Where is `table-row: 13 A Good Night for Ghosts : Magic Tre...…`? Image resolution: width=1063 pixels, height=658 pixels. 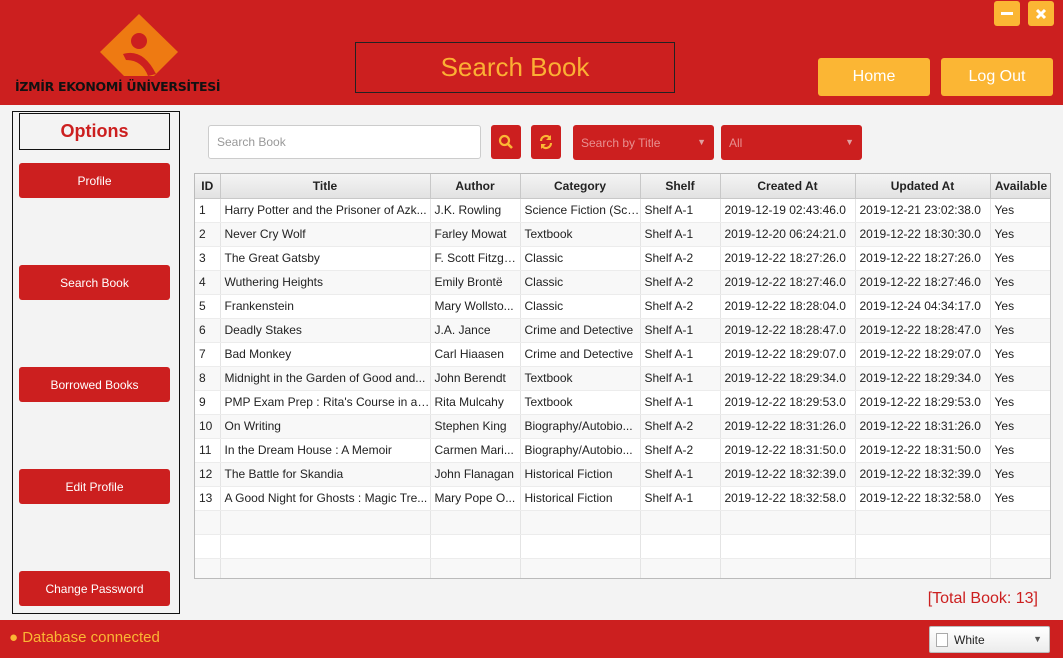 table-row: 13 A Good Night for Ghosts : Magic Tre...… is located at coordinates (622, 498).